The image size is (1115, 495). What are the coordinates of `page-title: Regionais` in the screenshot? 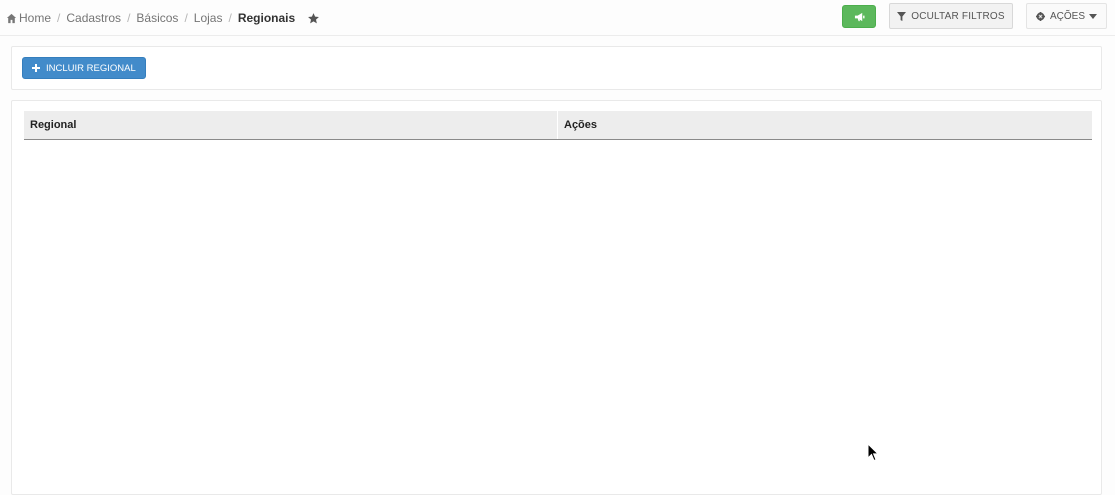 It's located at (266, 18).